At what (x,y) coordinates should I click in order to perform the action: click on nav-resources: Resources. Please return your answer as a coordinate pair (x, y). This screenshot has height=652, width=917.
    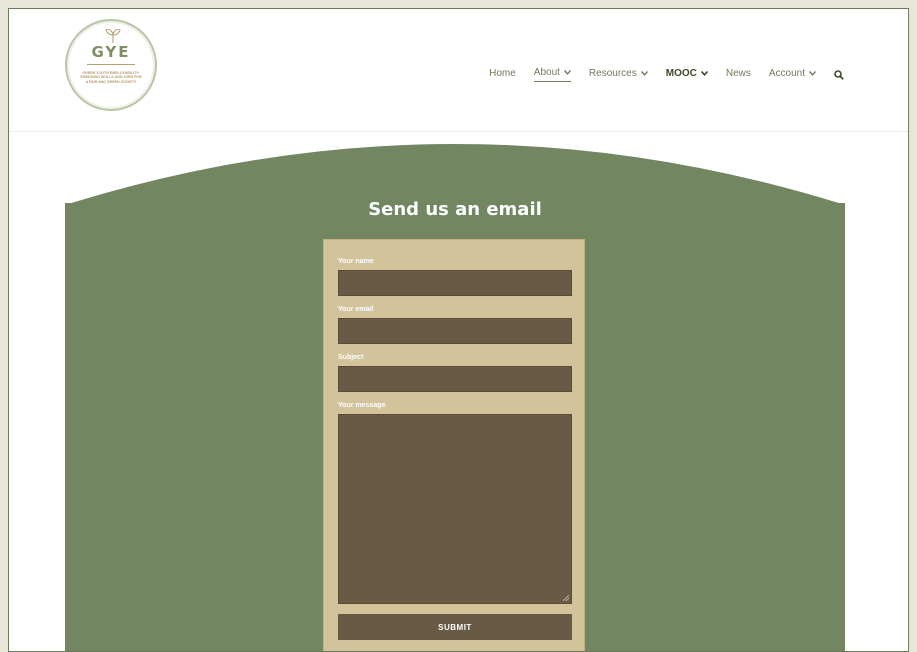
    Looking at the image, I should click on (618, 75).